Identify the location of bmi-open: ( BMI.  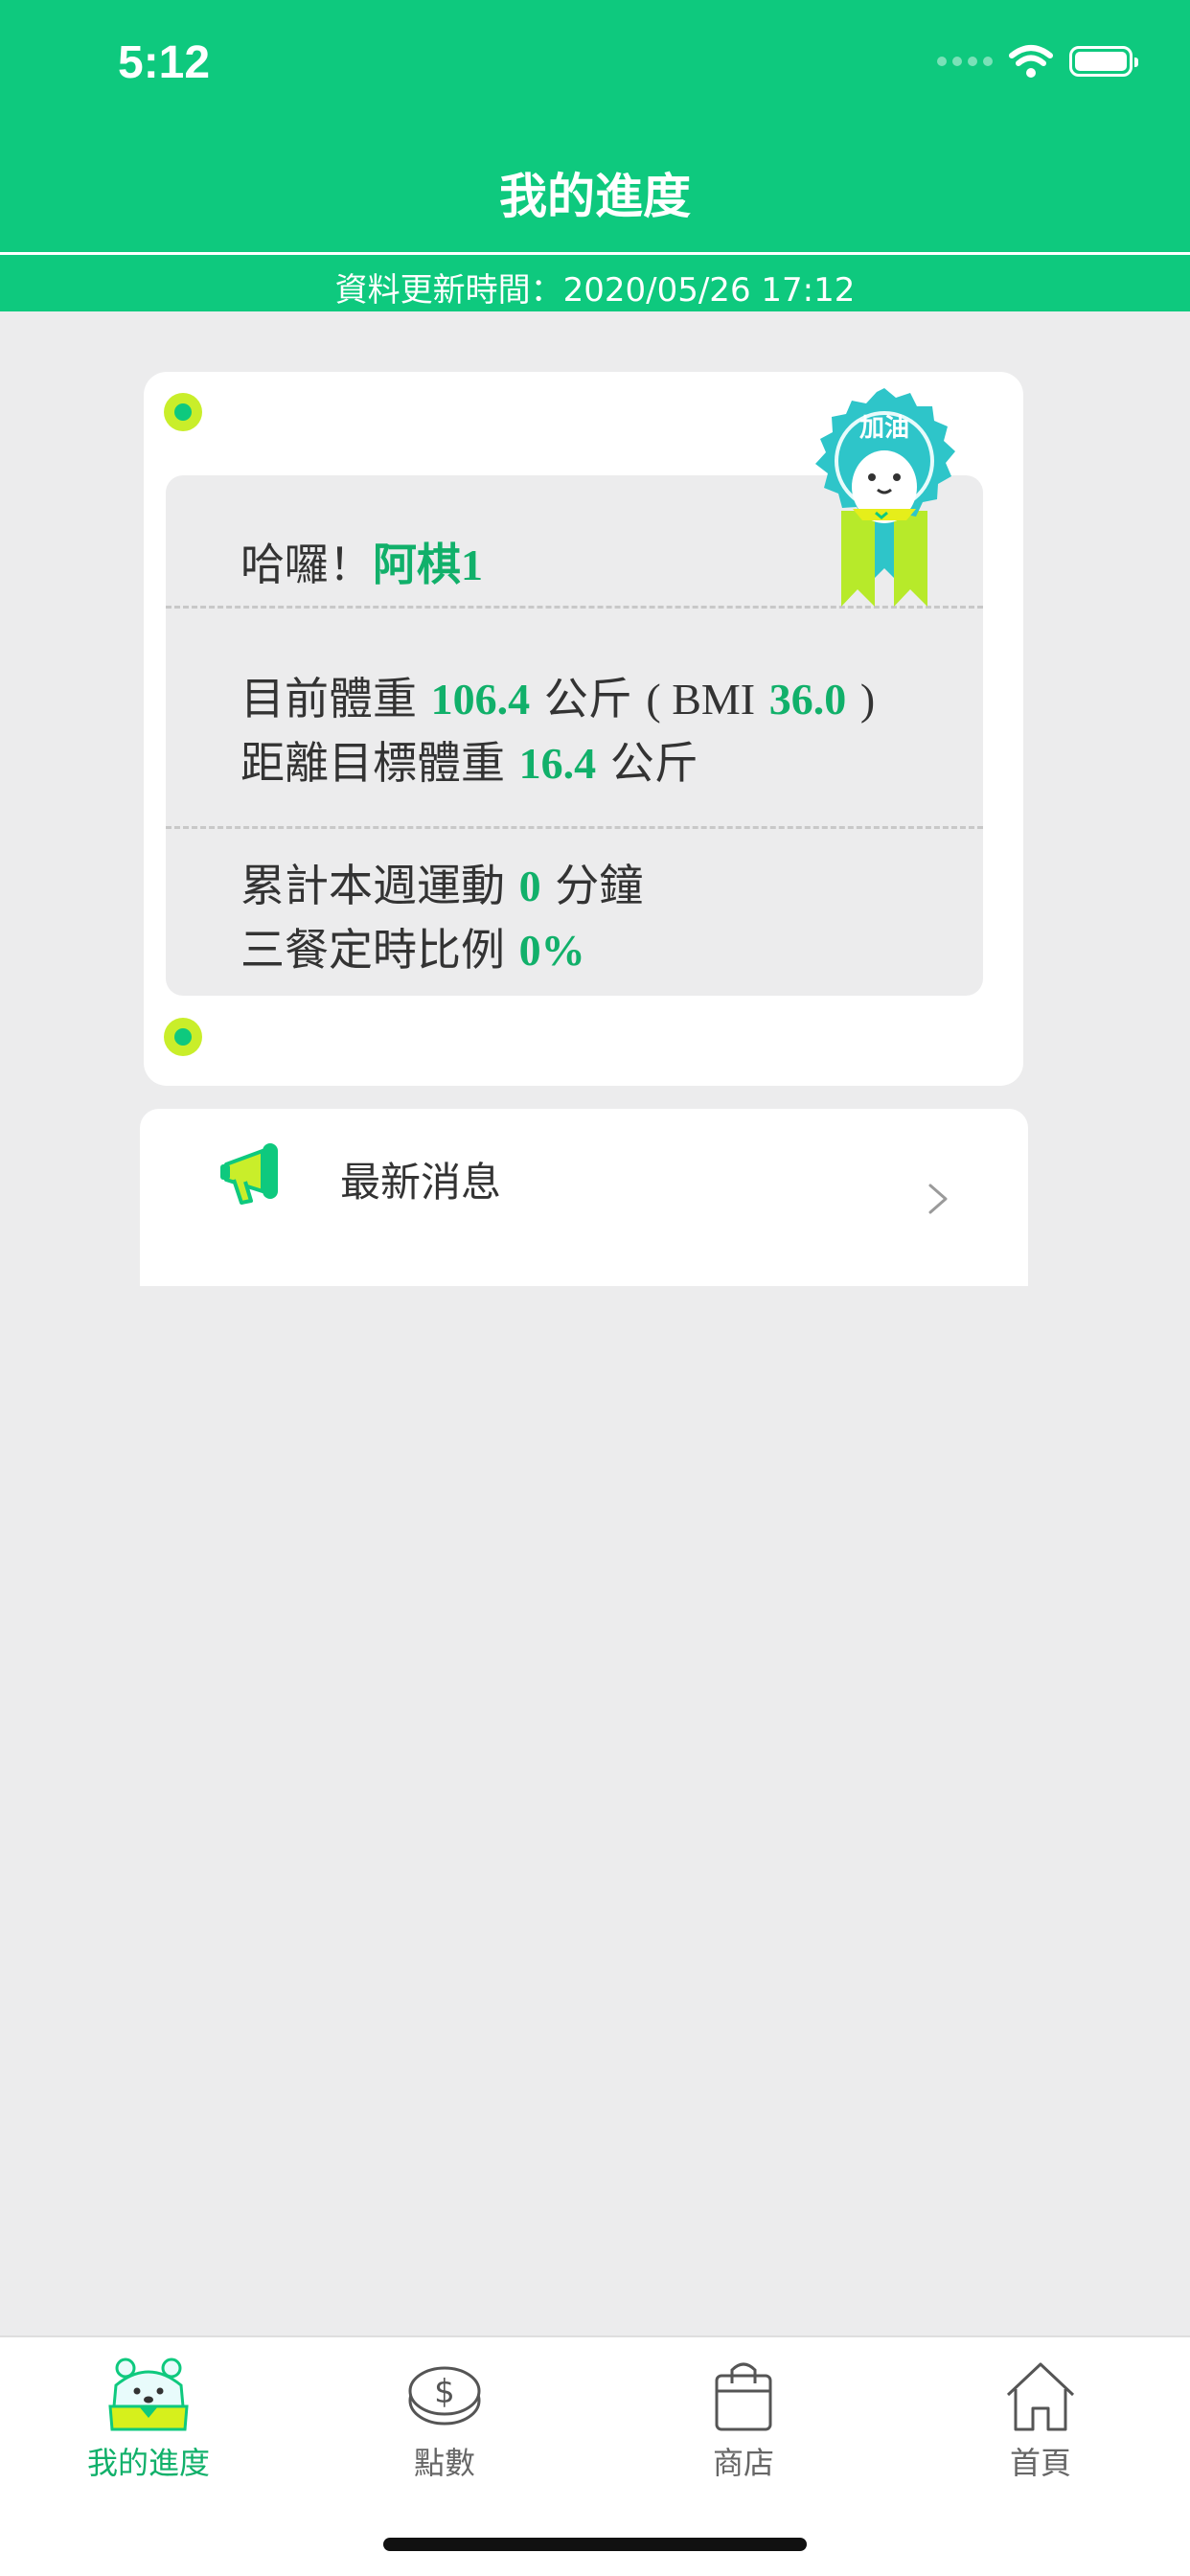
(701, 699).